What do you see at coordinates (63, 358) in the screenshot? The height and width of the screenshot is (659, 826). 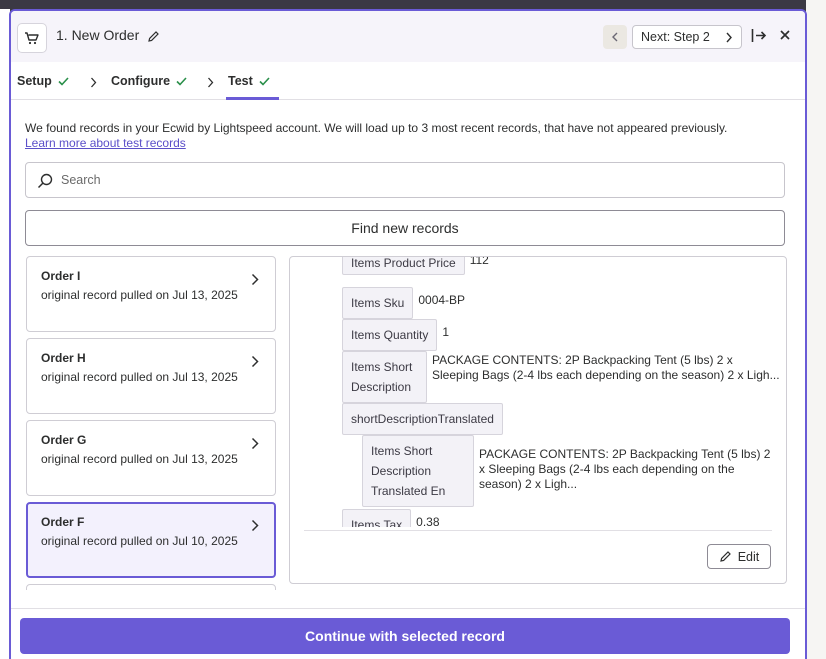 I see `record-name: Order H` at bounding box center [63, 358].